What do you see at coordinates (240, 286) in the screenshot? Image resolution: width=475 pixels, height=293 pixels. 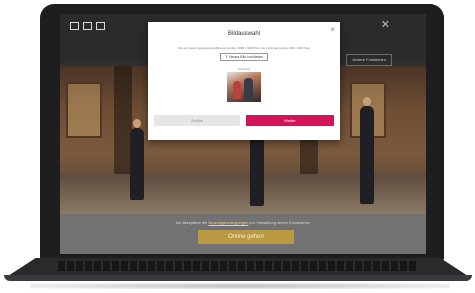 I see `laptop-shadow` at bounding box center [240, 286].